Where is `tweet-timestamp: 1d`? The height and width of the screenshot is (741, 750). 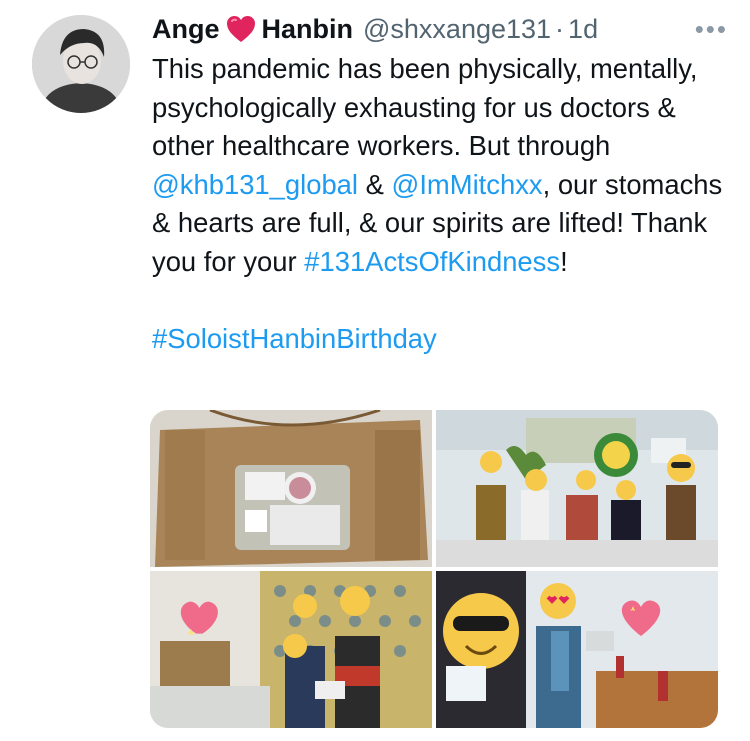
tweet-timestamp: 1d is located at coordinates (583, 29).